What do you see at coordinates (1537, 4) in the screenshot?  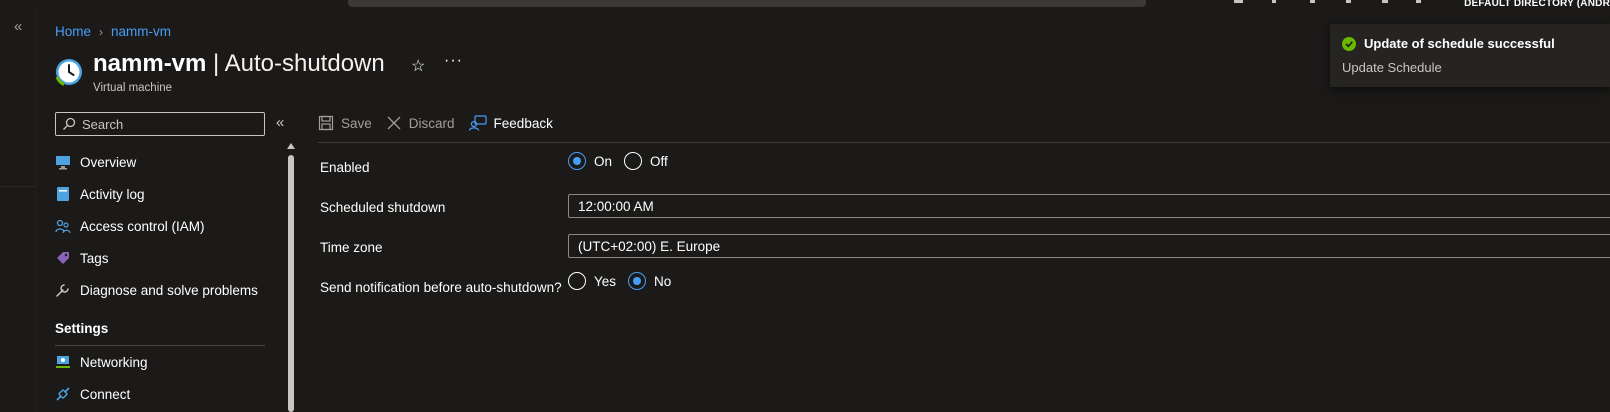 I see `directory-label: DEFAULT DIRECTORY (ANDR` at bounding box center [1537, 4].